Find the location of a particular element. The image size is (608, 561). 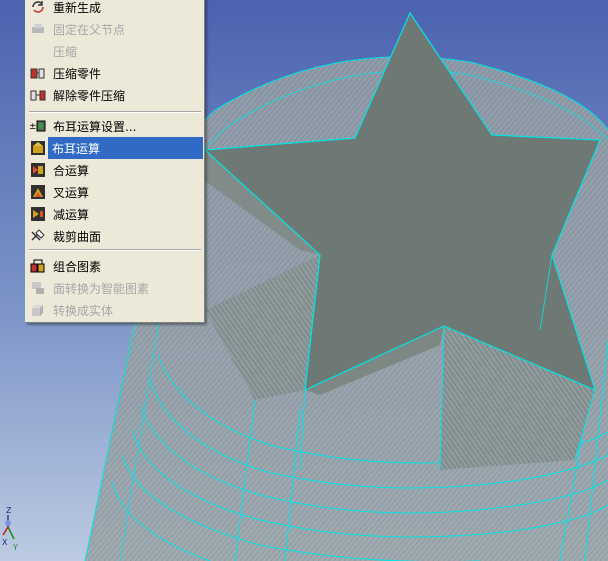

menu-item-label: 转换成实体 is located at coordinates (83, 310).